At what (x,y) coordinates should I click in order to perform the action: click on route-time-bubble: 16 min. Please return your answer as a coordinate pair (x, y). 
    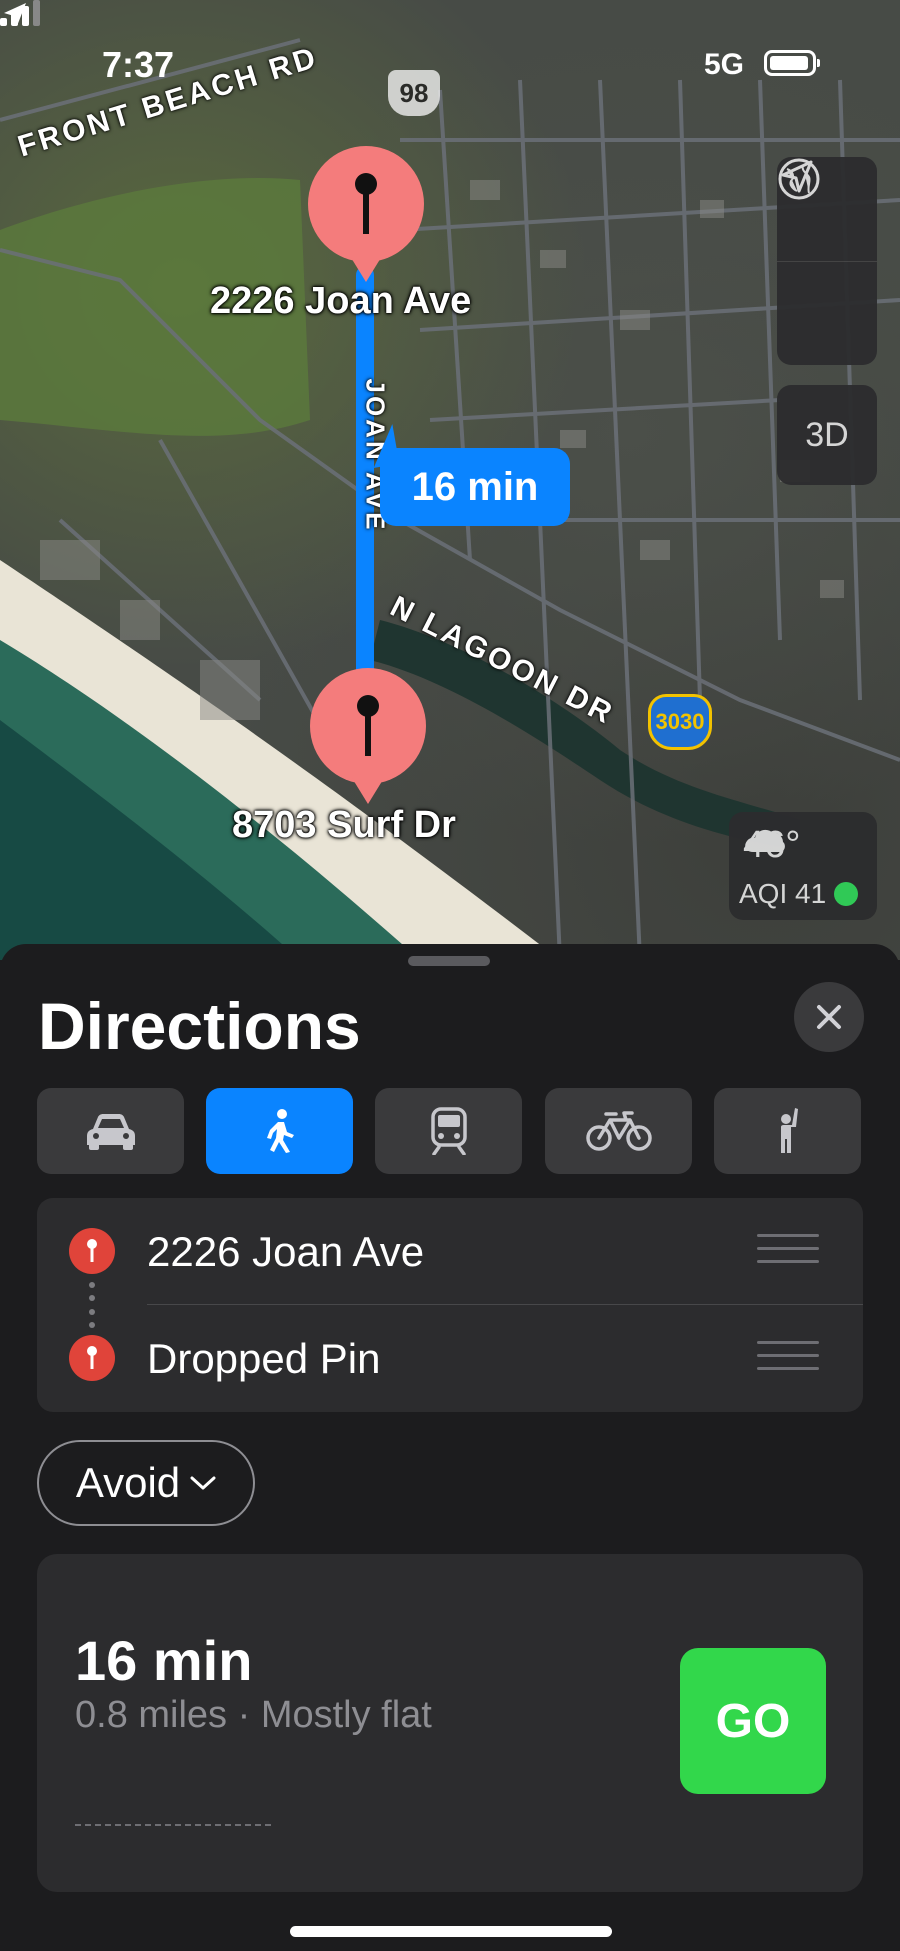
    Looking at the image, I should click on (475, 487).